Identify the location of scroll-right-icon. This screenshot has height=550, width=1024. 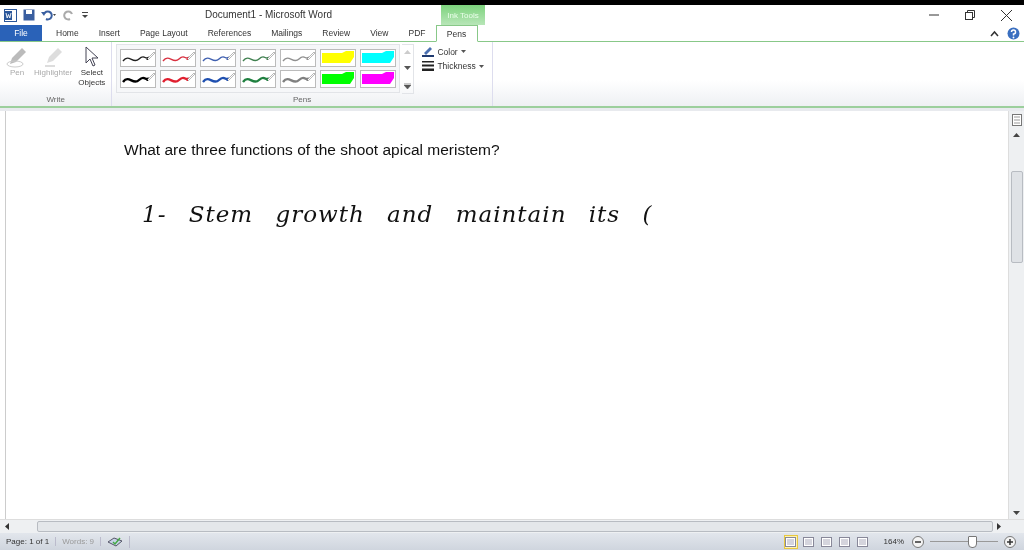
(999, 526).